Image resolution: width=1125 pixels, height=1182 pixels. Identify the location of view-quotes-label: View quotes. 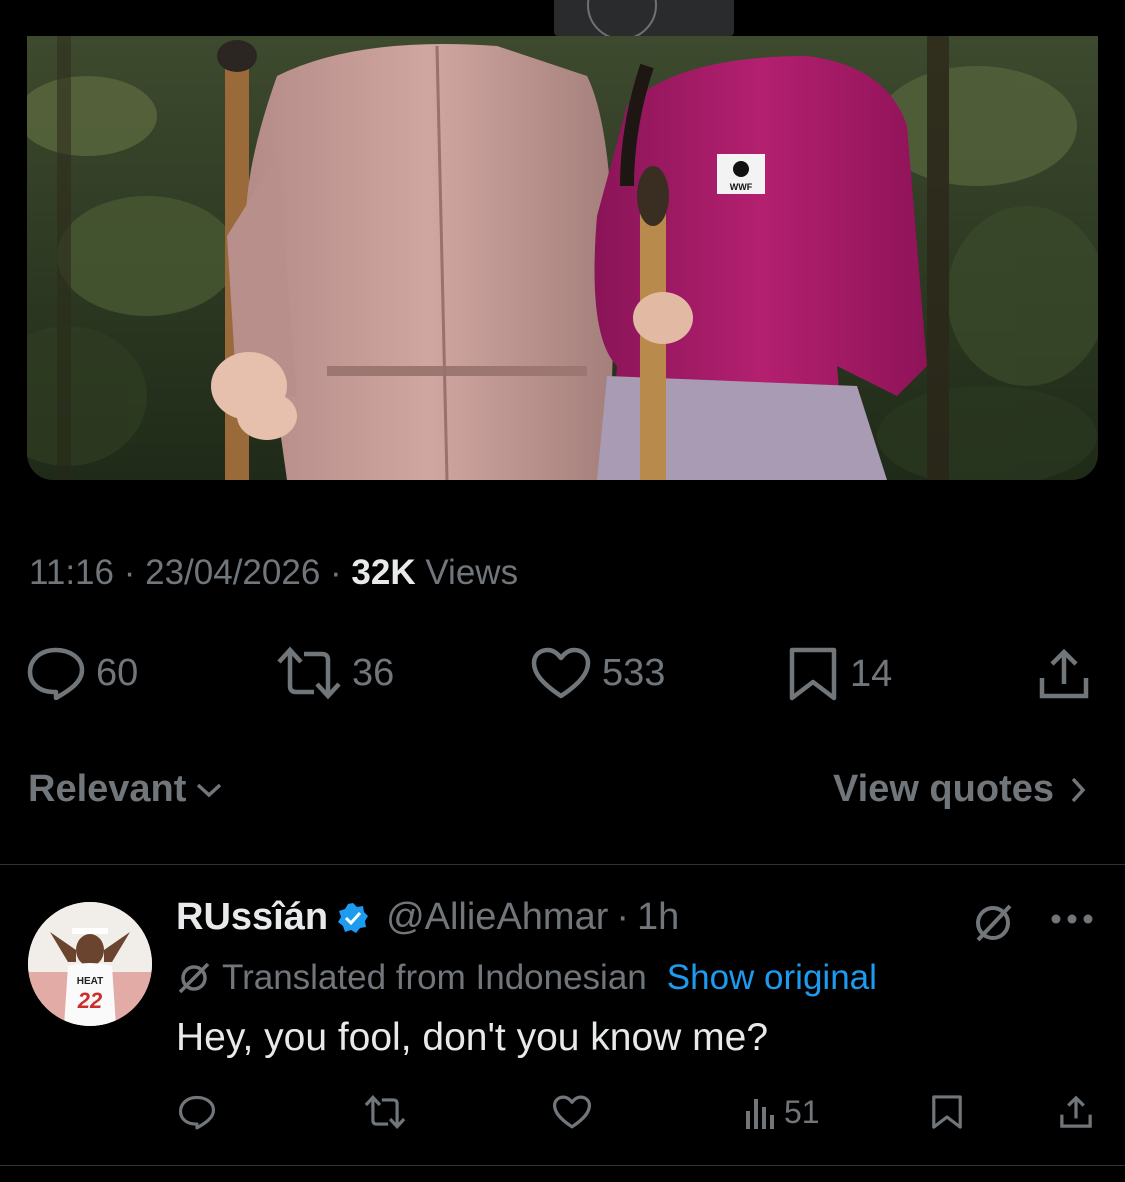
(943, 789).